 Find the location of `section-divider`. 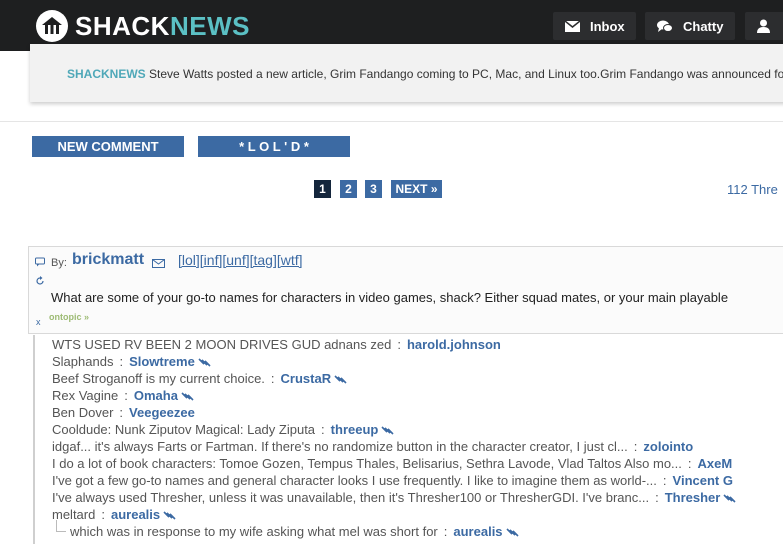

section-divider is located at coordinates (391, 121).